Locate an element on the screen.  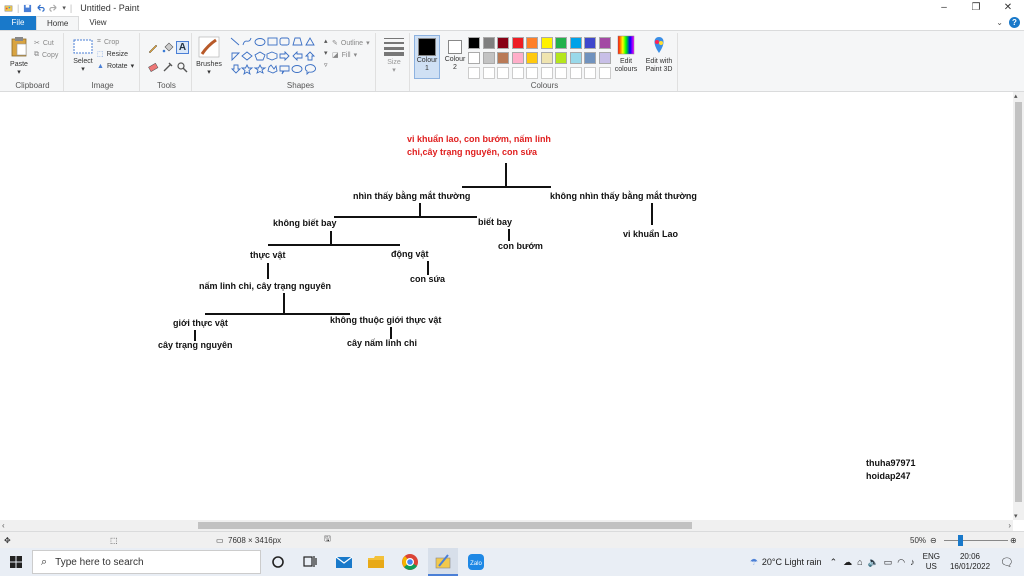
network-icon: ⌂ is located at coordinates (859, 562).